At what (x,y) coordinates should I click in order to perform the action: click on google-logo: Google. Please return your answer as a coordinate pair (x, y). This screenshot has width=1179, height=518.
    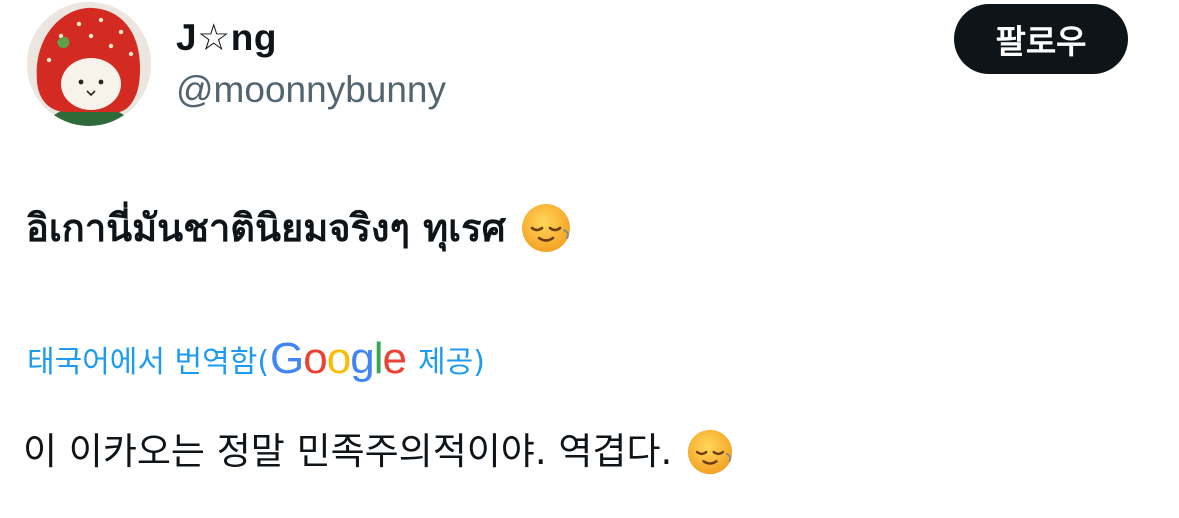
    Looking at the image, I should click on (339, 359).